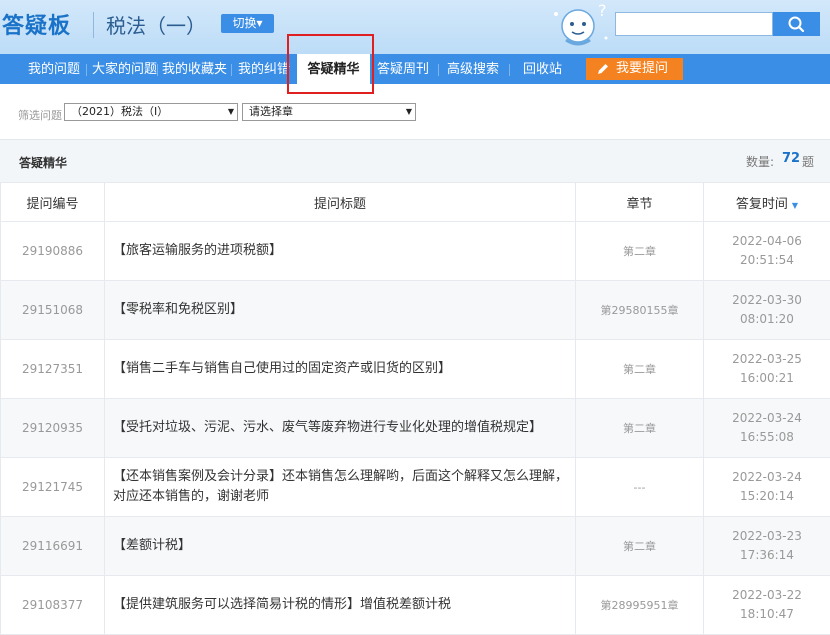  Describe the element at coordinates (403, 69) in the screenshot. I see `nav-weekly: 答疑周刊` at that location.